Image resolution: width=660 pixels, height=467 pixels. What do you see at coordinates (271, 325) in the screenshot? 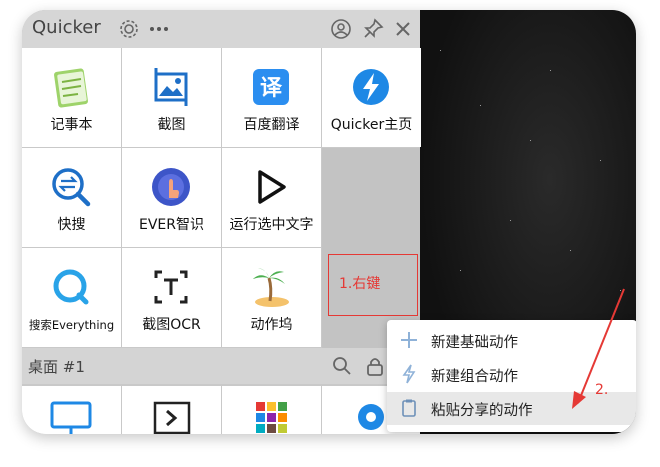
I see `action-label: 动作坞` at bounding box center [271, 325].